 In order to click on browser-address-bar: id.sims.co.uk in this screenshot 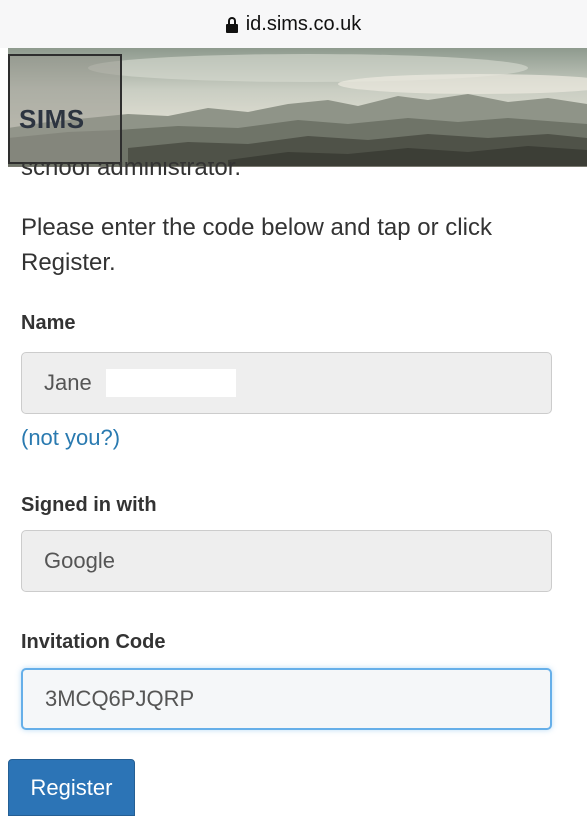, I will do `click(293, 24)`.